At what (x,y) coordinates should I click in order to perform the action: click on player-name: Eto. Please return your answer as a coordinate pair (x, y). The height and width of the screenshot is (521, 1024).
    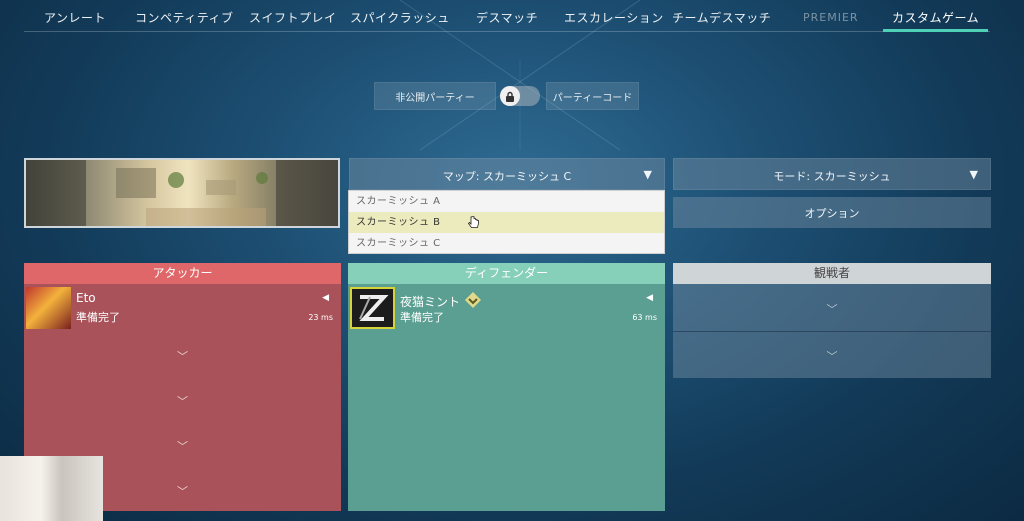
    Looking at the image, I should click on (86, 298).